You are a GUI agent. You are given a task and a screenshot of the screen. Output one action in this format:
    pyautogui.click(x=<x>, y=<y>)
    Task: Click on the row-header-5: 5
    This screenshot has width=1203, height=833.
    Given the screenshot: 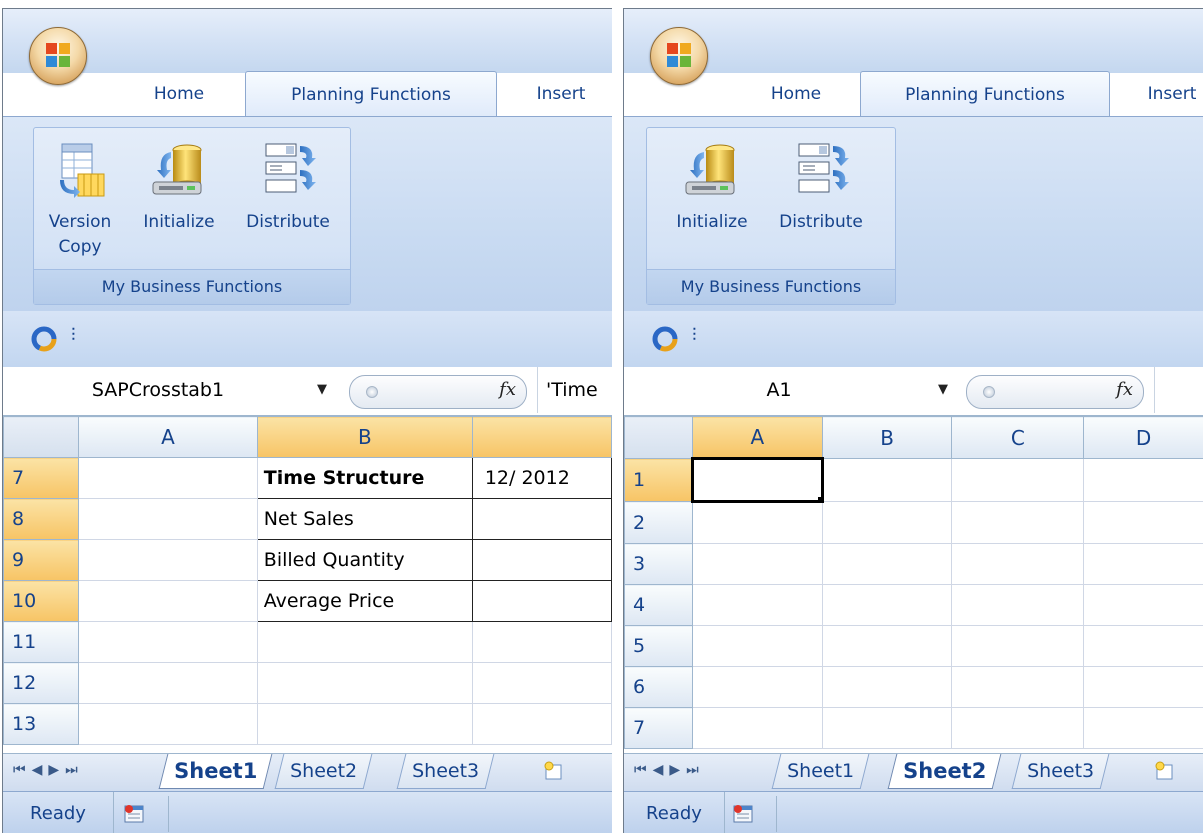 What is the action you would take?
    pyautogui.click(x=658, y=646)
    